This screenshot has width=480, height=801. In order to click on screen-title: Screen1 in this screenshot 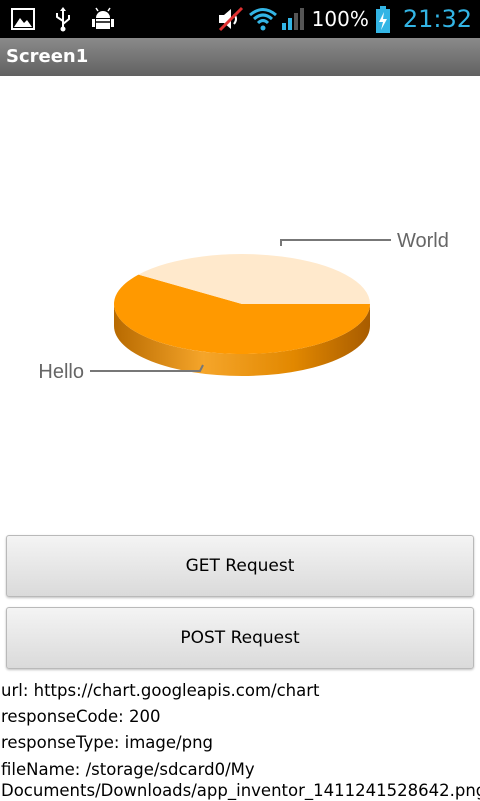, I will do `click(47, 56)`.